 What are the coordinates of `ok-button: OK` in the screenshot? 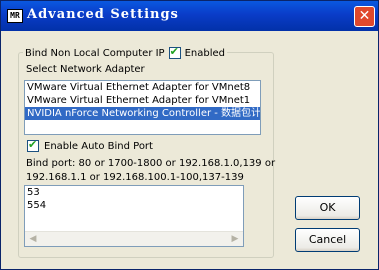 It's located at (327, 208).